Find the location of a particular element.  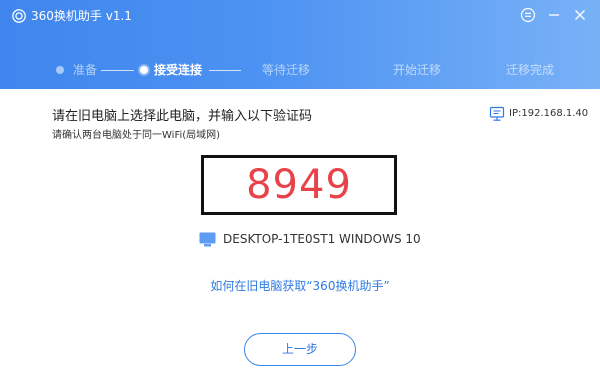

progress-steps: 准备 接受连接 等待迁移 开始迁移 迁移完成 is located at coordinates (300, 70).